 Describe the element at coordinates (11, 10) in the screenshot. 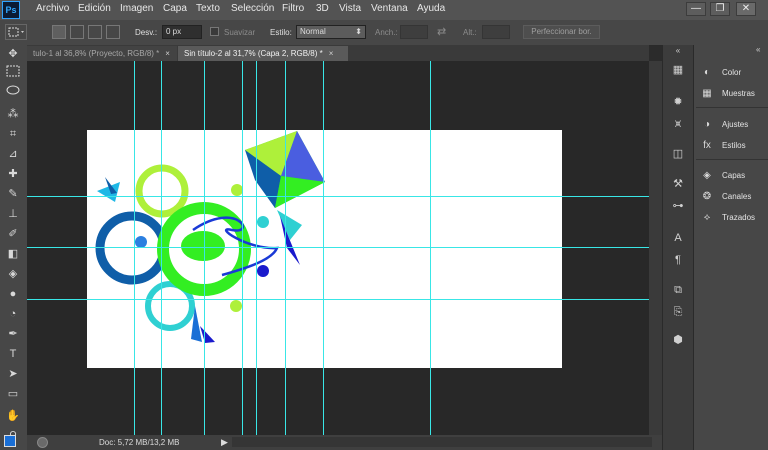

I see `app-logo: Ps` at that location.